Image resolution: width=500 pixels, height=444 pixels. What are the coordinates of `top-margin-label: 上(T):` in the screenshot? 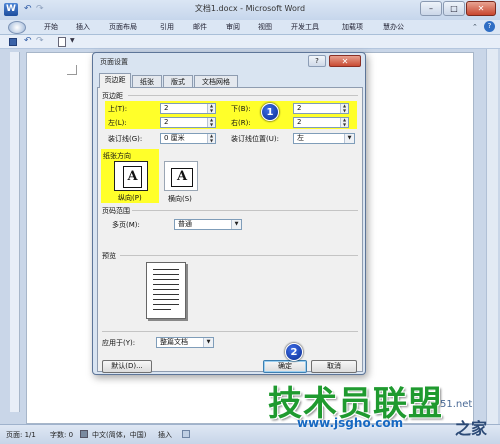 It's located at (118, 109).